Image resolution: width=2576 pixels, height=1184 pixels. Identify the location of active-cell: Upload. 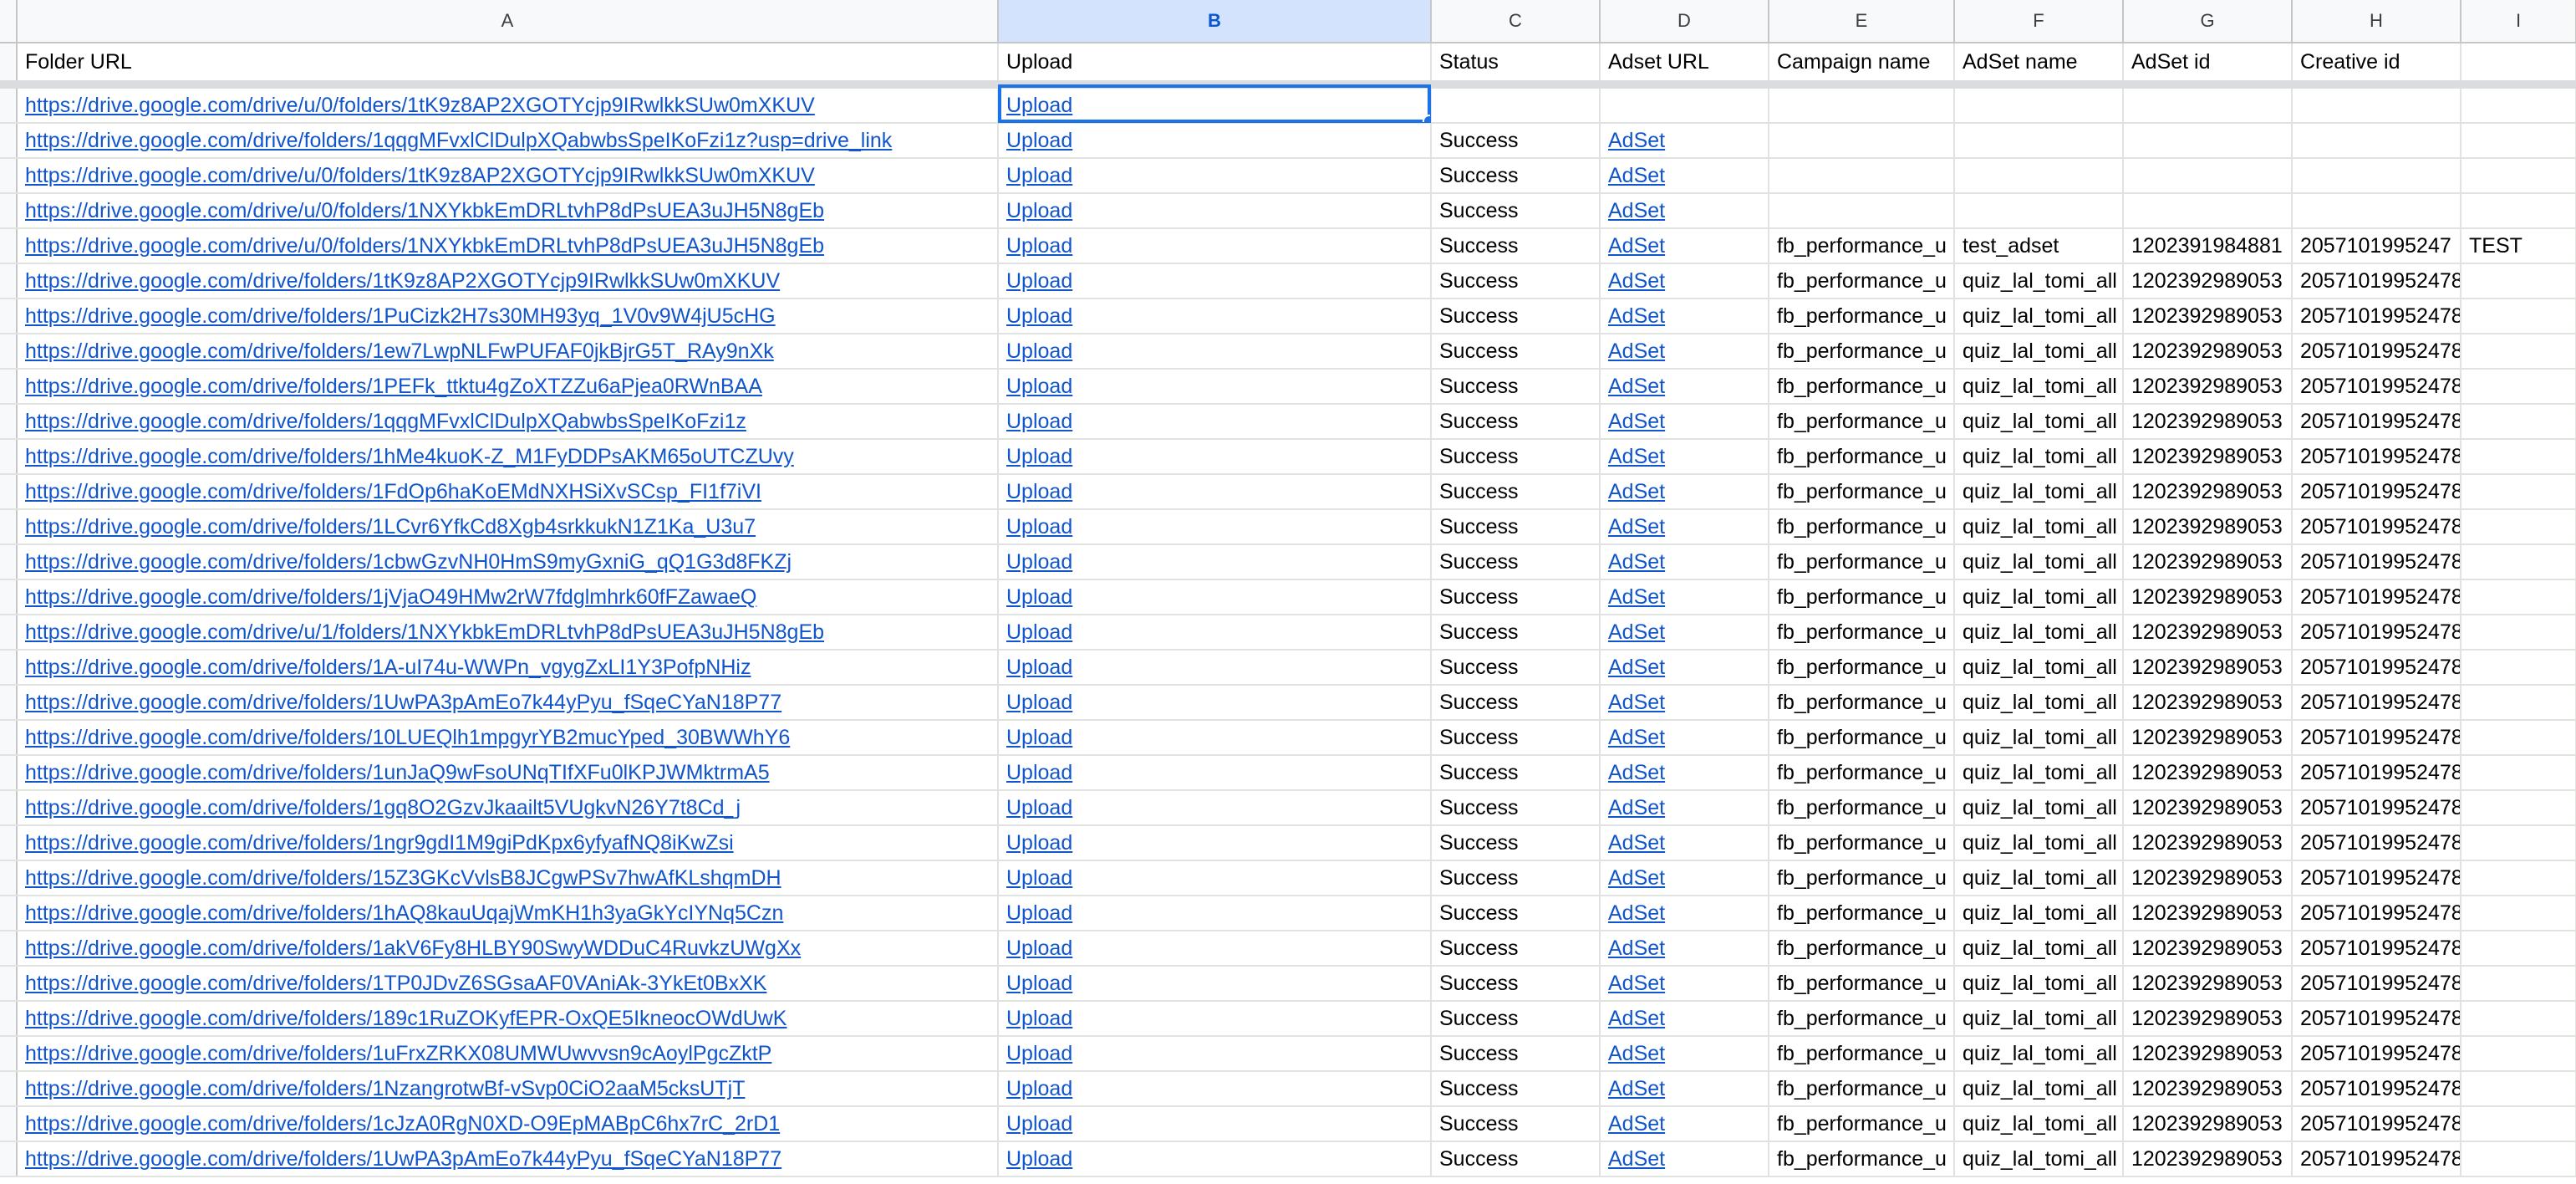
(1215, 104).